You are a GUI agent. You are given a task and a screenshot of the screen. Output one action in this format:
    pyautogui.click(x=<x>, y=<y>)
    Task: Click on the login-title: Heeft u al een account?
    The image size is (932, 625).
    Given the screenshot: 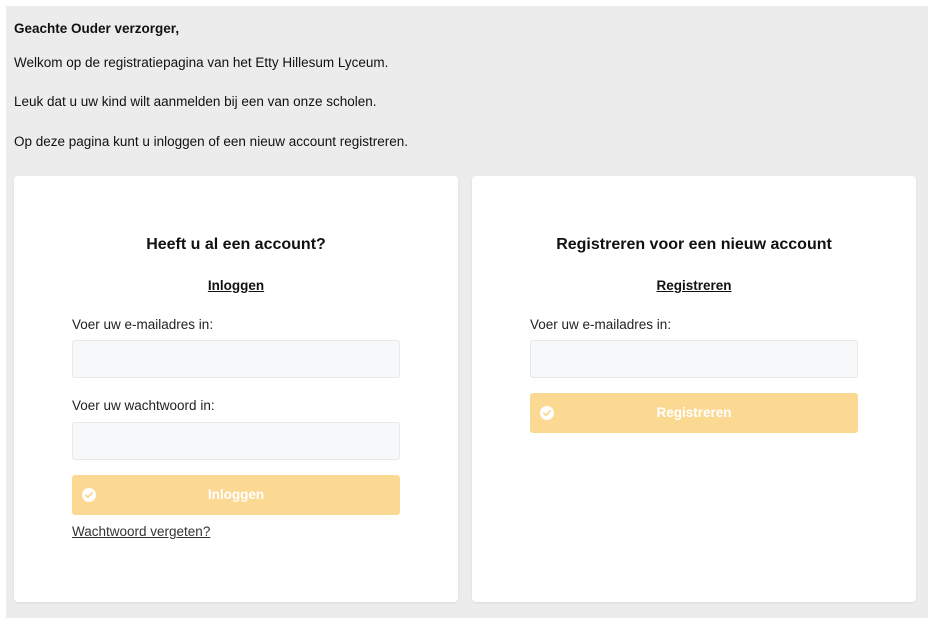 What is the action you would take?
    pyautogui.click(x=236, y=244)
    